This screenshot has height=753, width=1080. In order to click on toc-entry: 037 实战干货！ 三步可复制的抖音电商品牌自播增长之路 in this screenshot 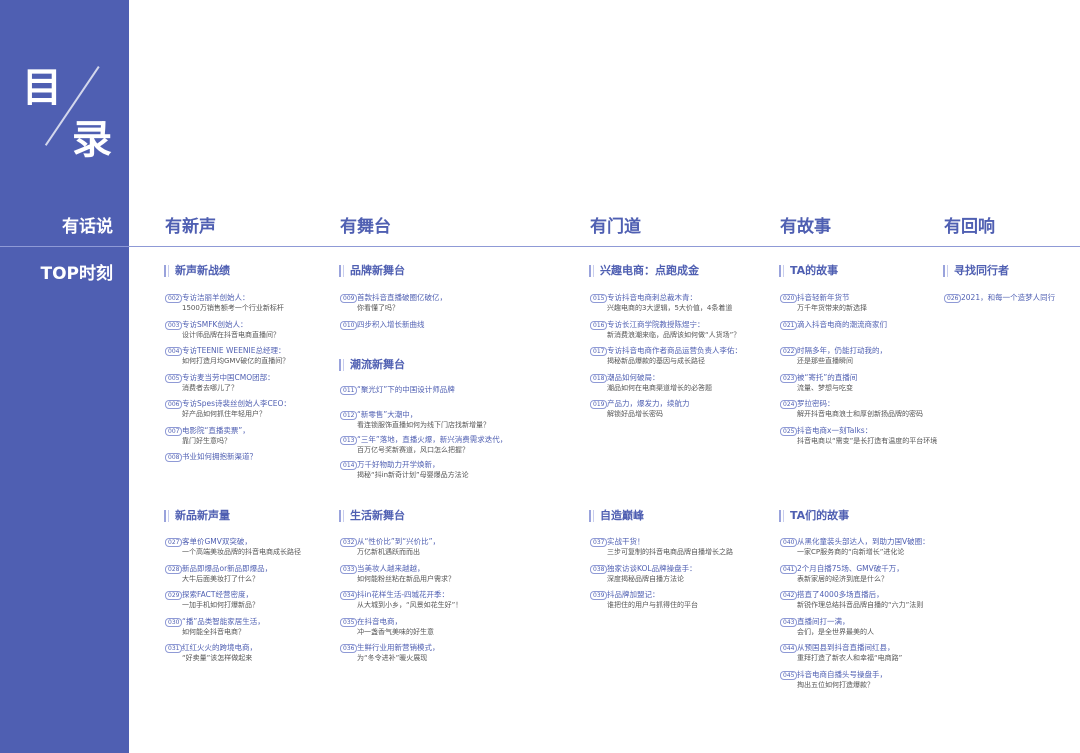, I will do `click(692, 547)`.